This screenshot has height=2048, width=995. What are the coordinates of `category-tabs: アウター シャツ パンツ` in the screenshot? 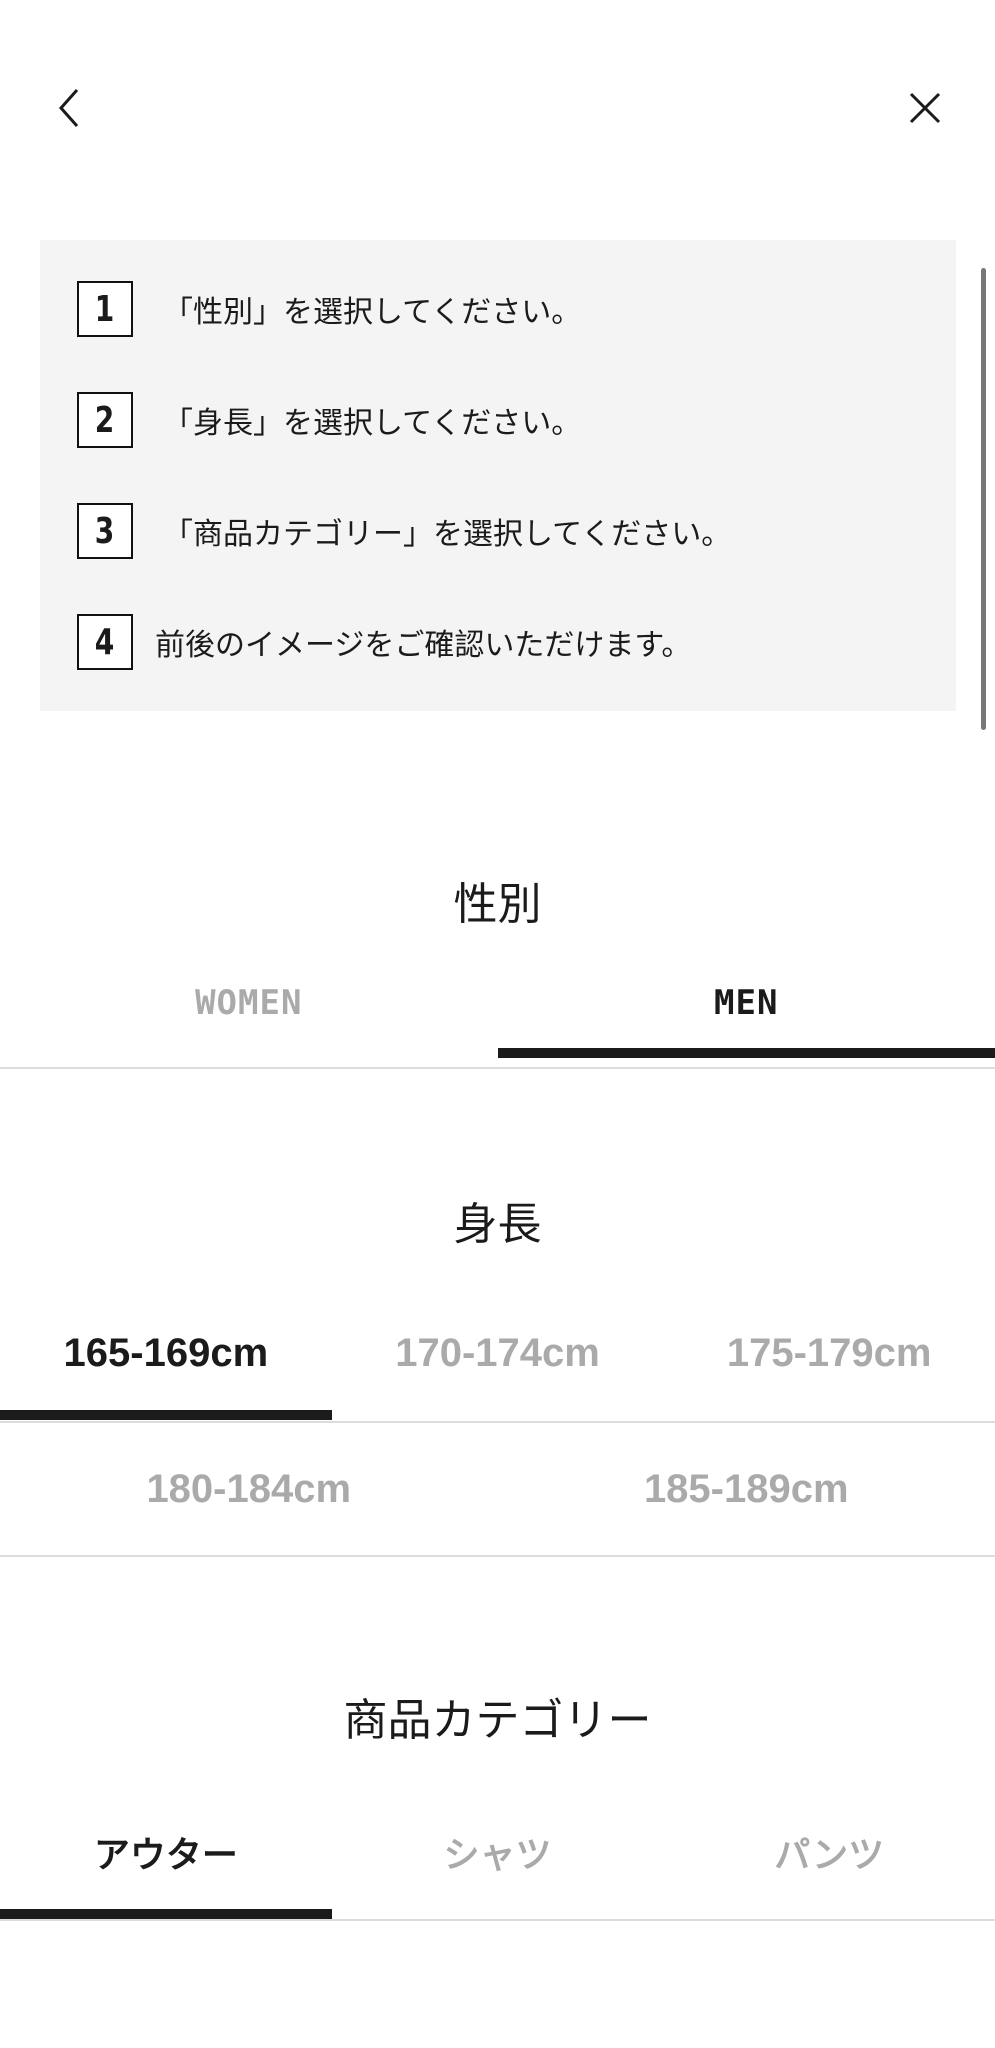 It's located at (497, 1852).